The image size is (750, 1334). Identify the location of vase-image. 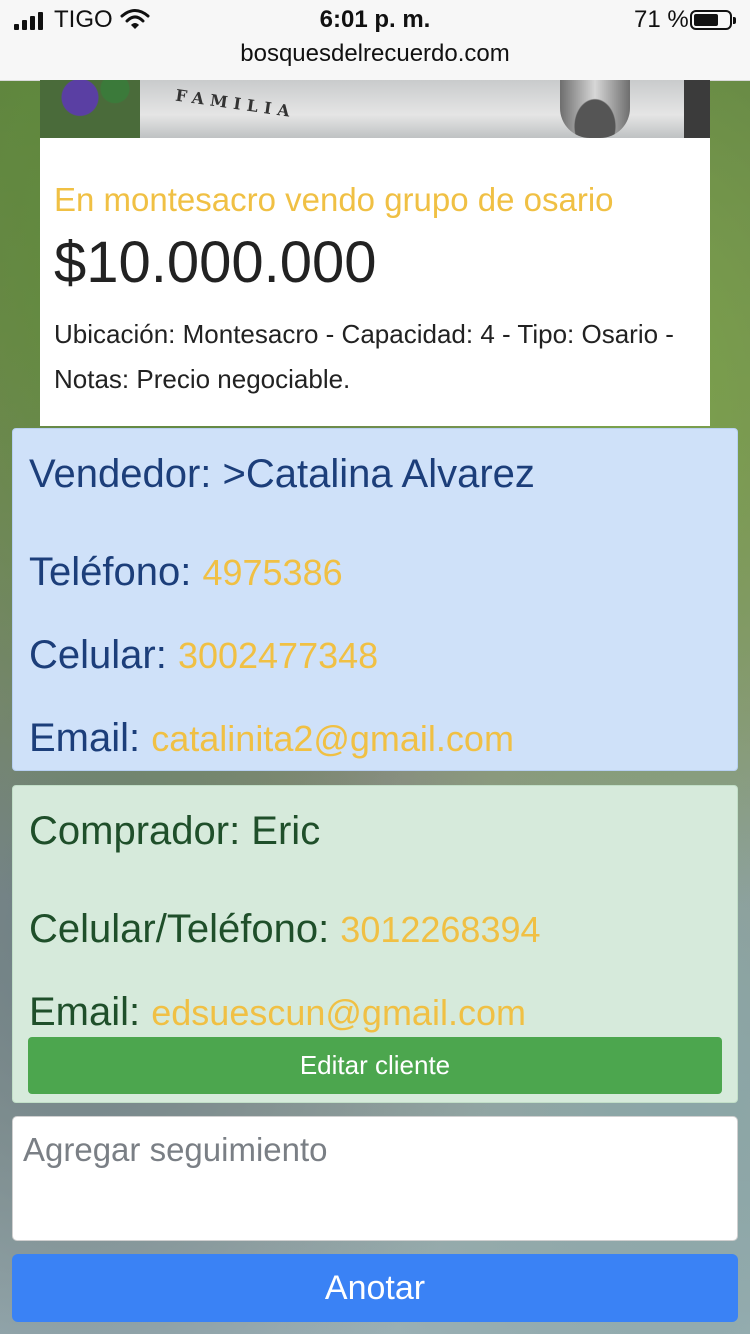
(595, 109).